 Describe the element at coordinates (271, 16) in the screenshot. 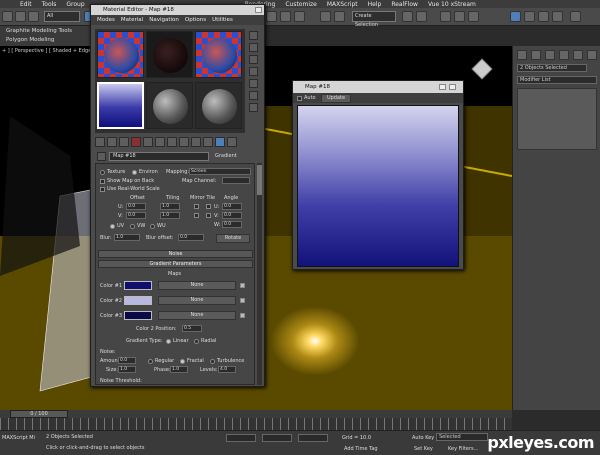

I see `move-icon` at that location.